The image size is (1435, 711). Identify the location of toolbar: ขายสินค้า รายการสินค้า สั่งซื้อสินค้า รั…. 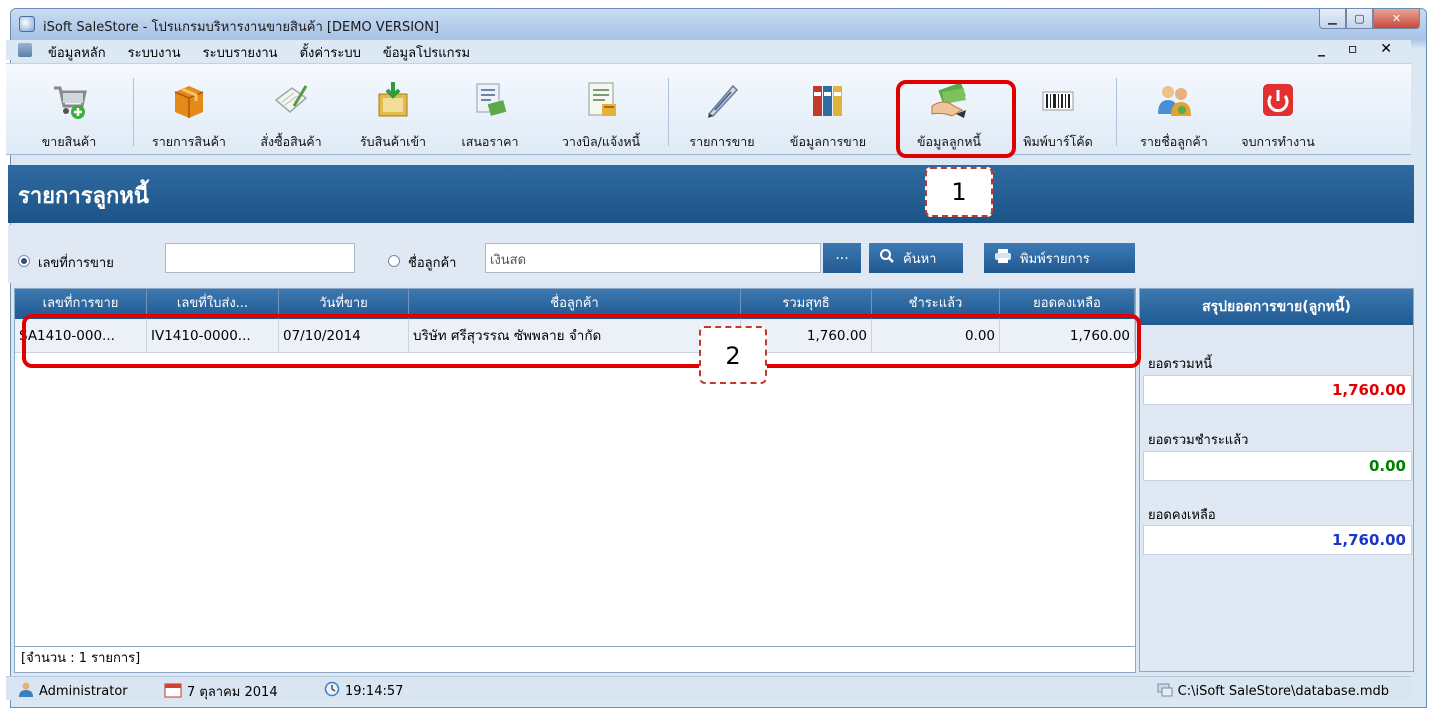
(708, 109).